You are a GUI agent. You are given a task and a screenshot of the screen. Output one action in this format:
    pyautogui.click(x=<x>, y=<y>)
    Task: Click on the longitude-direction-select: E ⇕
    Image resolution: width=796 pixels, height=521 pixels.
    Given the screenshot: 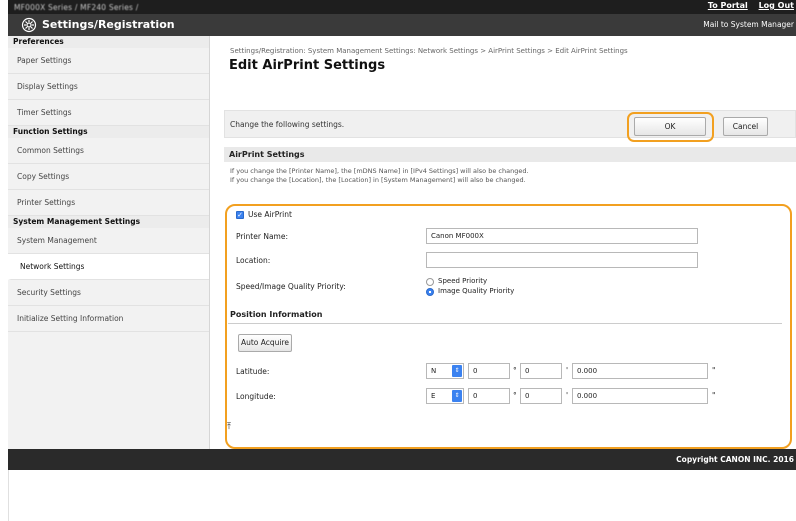 What is the action you would take?
    pyautogui.click(x=445, y=396)
    